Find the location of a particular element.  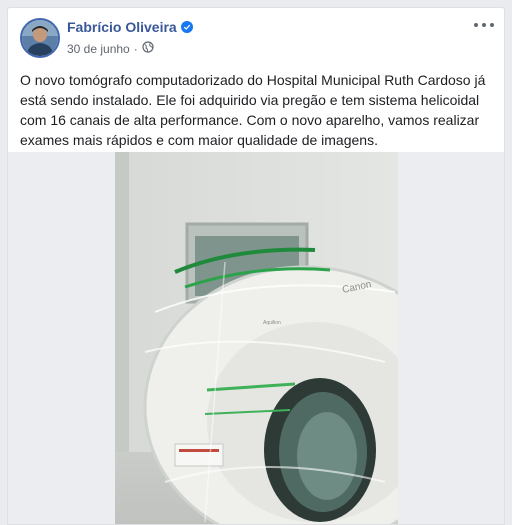

author-avatar is located at coordinates (40, 38).